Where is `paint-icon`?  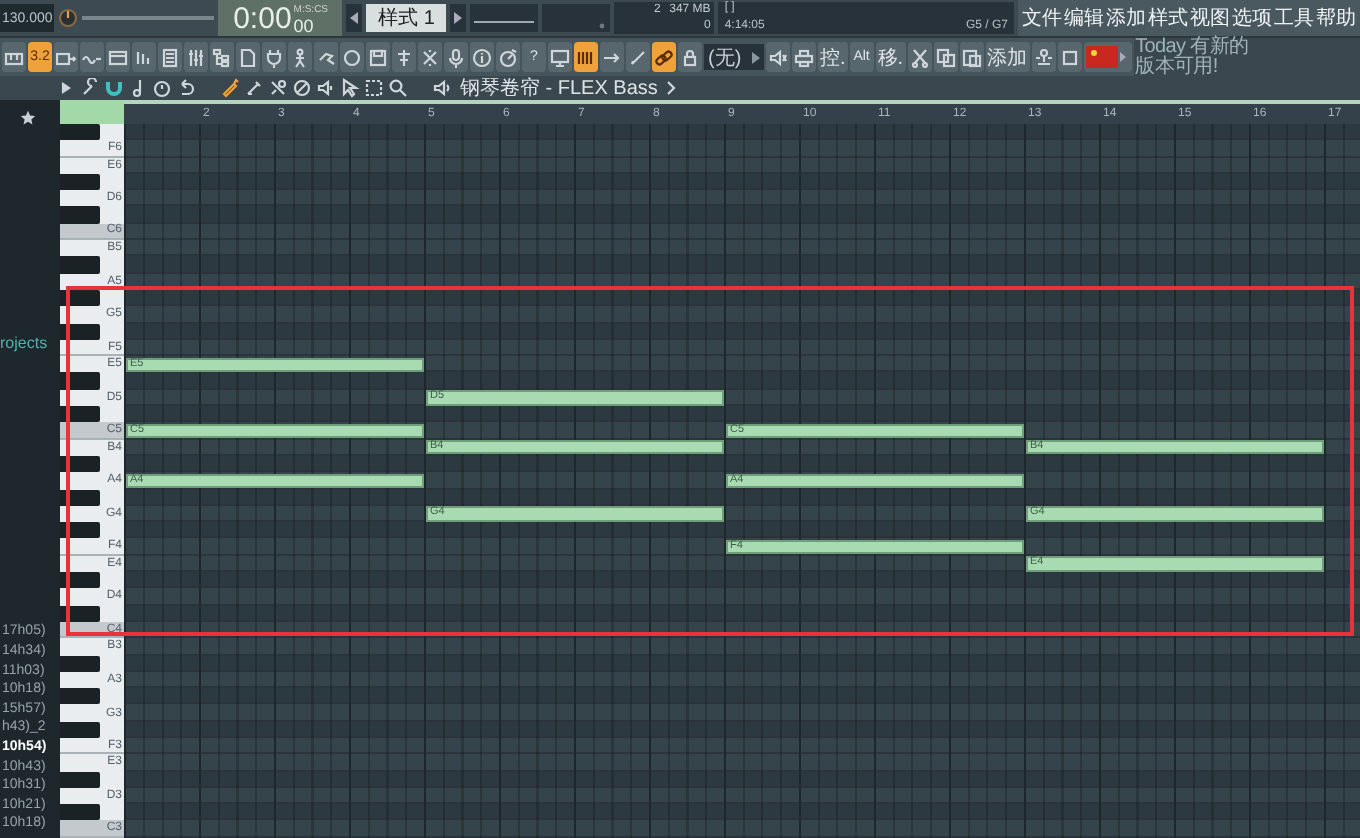
paint-icon is located at coordinates (254, 88).